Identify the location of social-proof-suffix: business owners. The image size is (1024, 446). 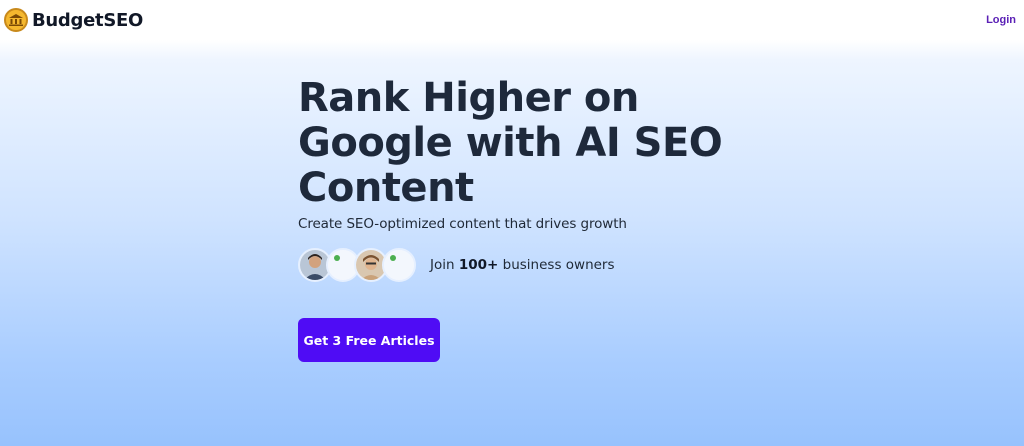
(556, 265).